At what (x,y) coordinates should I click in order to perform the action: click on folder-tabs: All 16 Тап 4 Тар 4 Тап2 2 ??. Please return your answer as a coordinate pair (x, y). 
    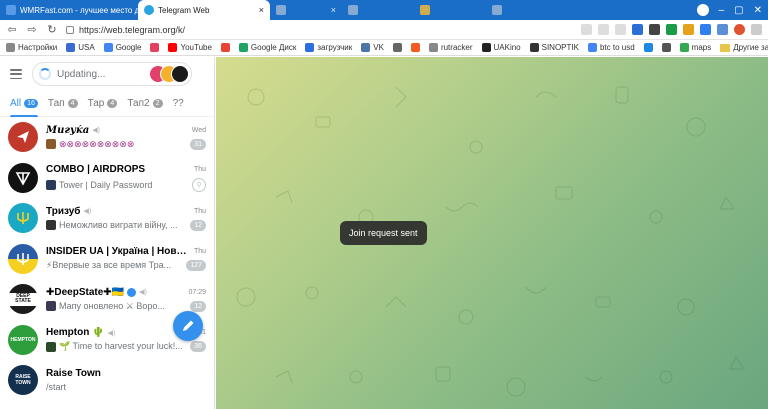
    Looking at the image, I should click on (107, 104).